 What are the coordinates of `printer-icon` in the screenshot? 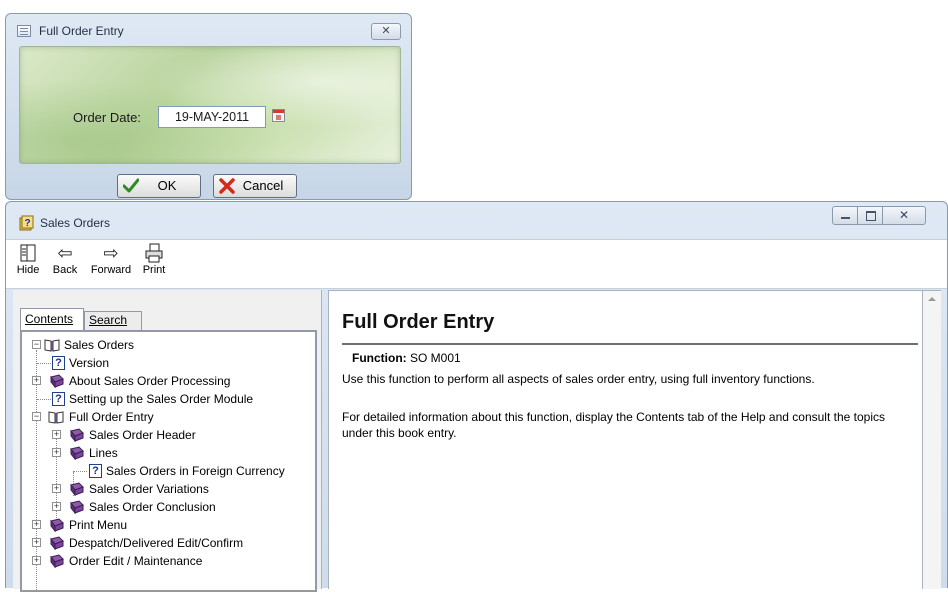 It's located at (154, 253).